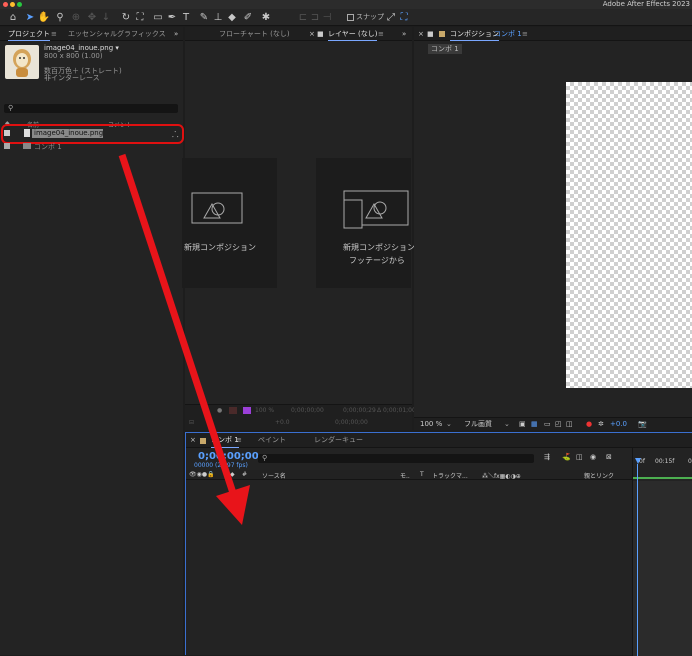 The height and width of the screenshot is (656, 692). I want to click on selection-tool-icon: ➤, so click(30, 17).